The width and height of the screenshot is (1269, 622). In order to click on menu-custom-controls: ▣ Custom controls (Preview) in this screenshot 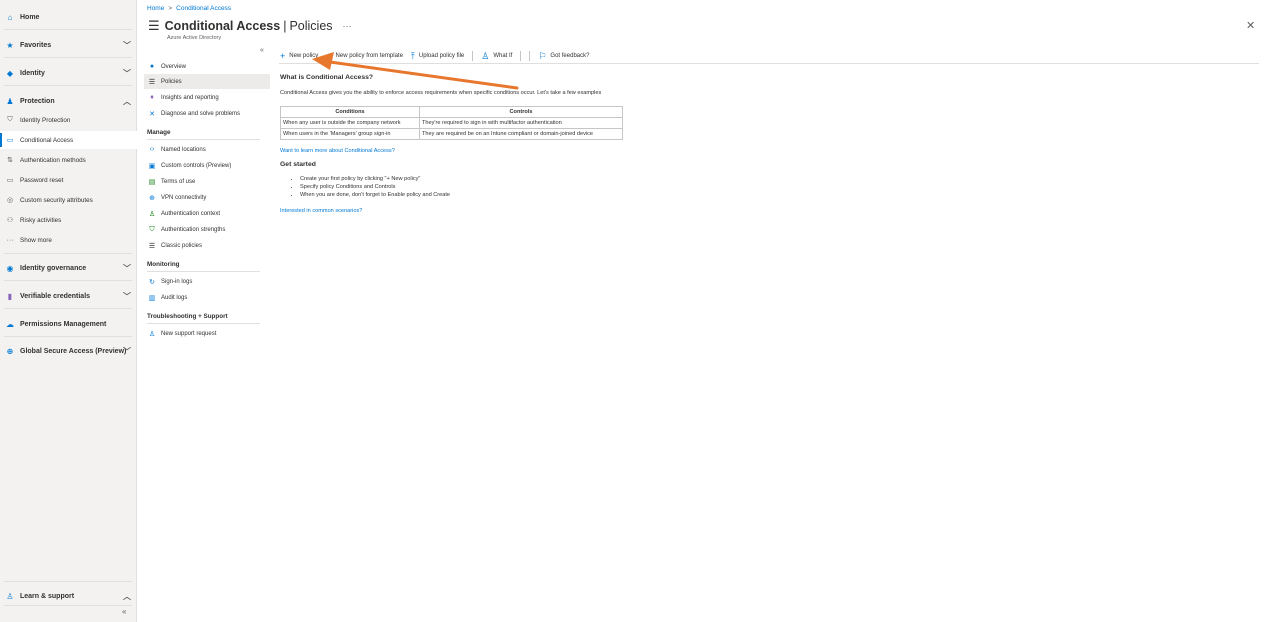, I will do `click(207, 165)`.